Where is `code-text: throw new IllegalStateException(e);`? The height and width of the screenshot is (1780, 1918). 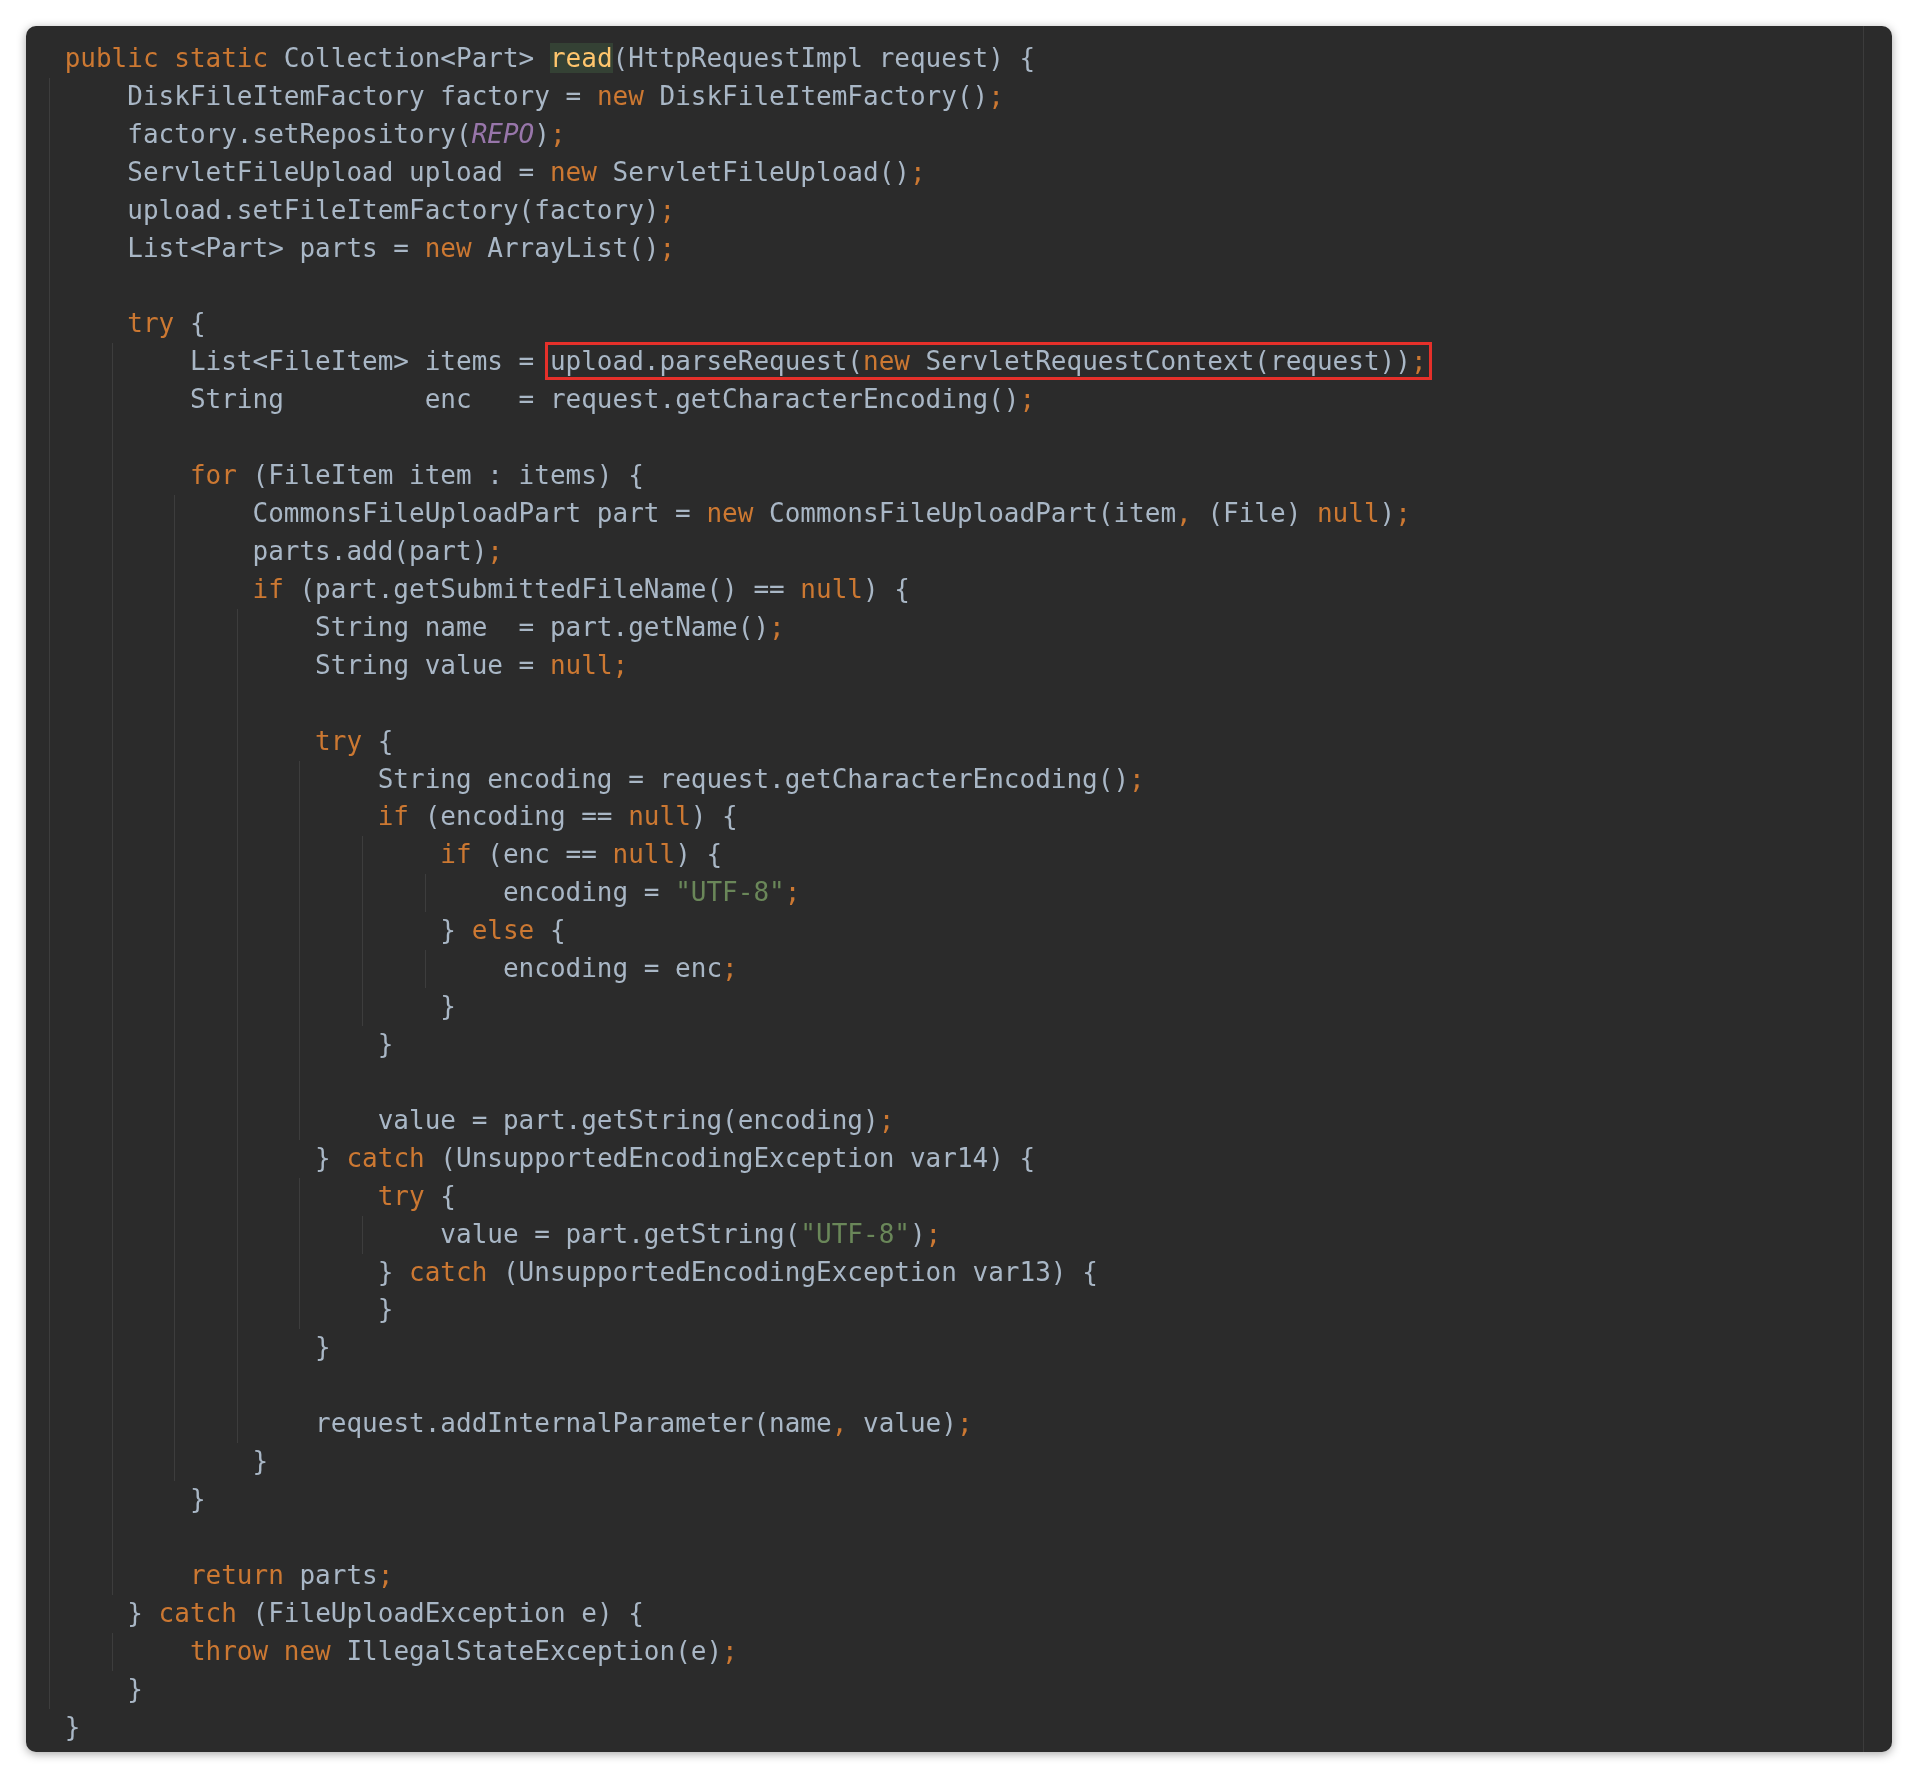
code-text: throw new IllegalStateException(e); is located at coordinates (463, 1650).